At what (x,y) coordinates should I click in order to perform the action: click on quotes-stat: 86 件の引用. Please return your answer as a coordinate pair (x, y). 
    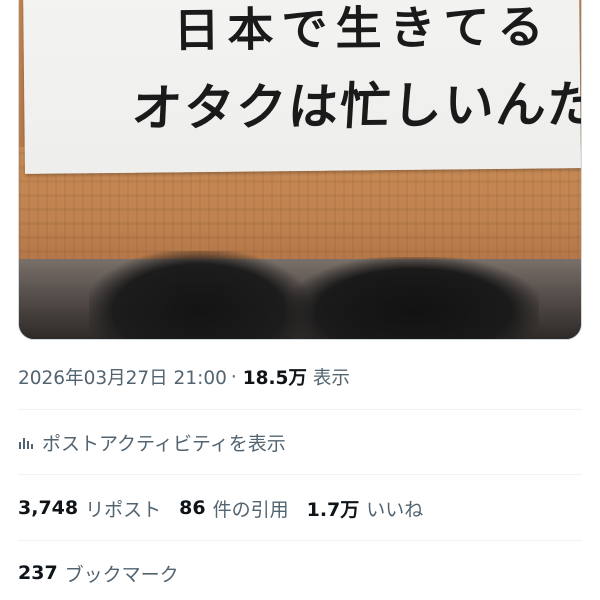
    Looking at the image, I should click on (233, 508).